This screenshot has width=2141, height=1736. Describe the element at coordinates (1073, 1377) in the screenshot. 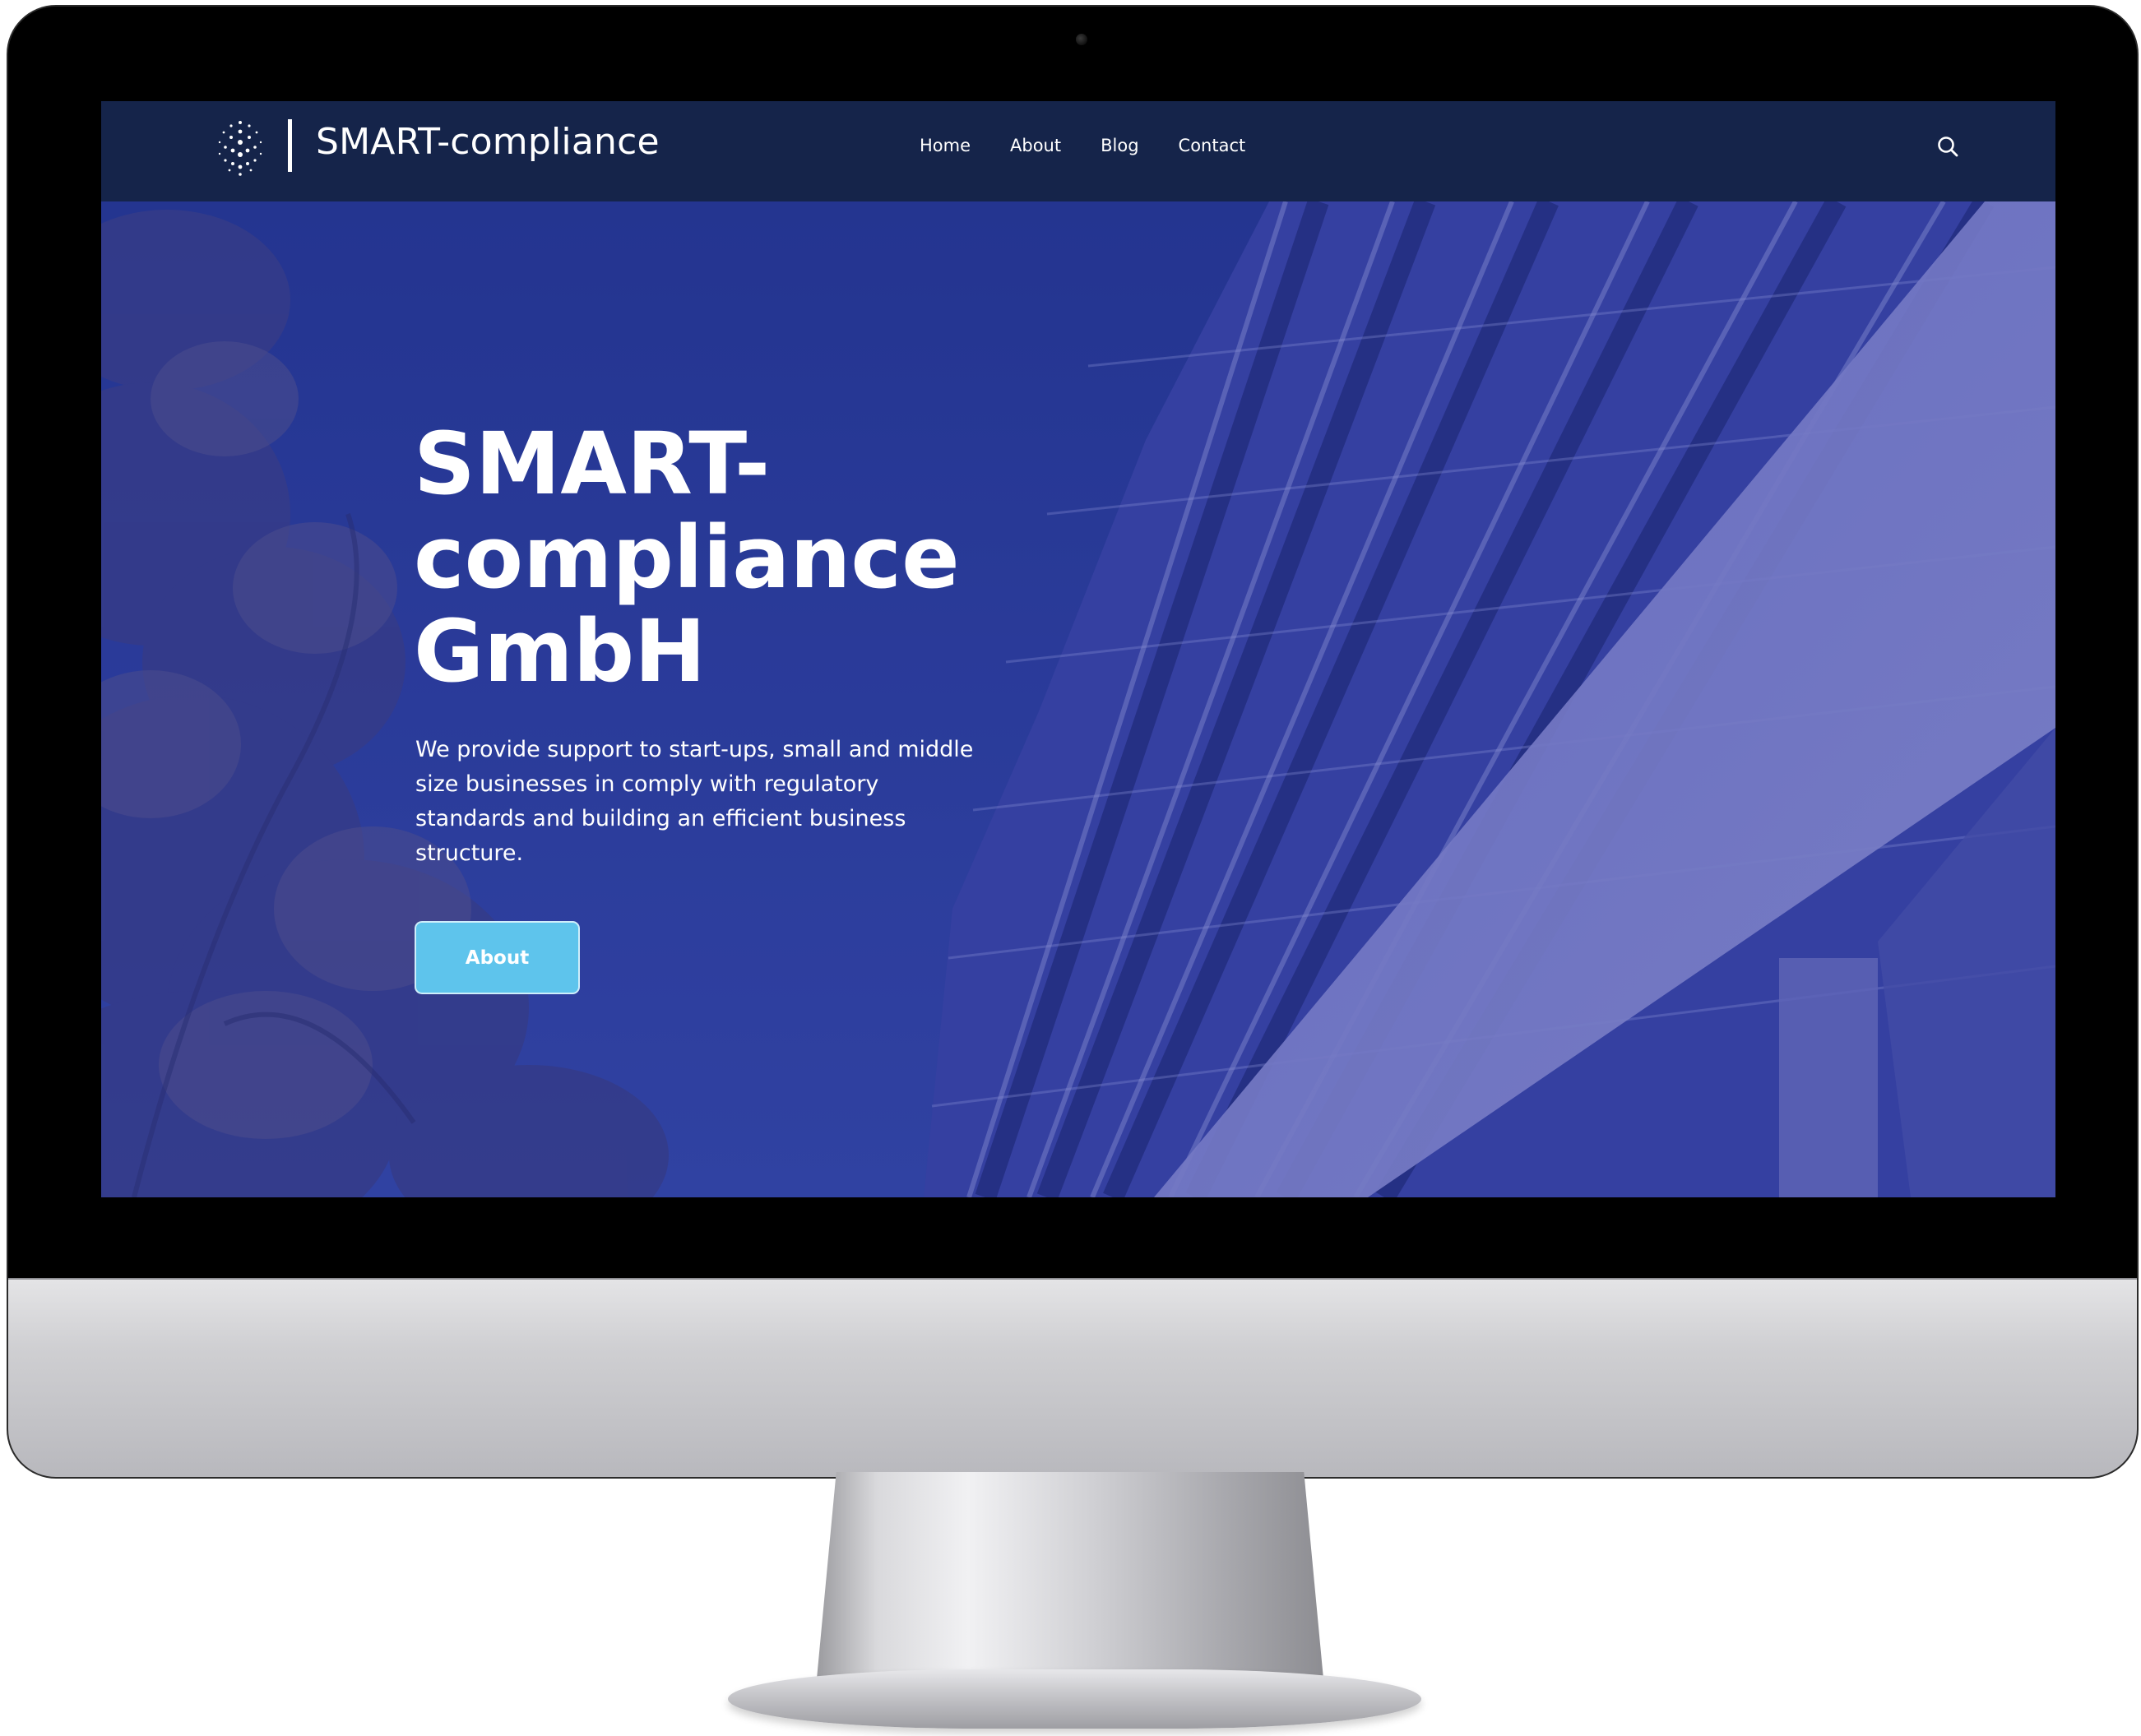

I see `monitor-chin` at that location.